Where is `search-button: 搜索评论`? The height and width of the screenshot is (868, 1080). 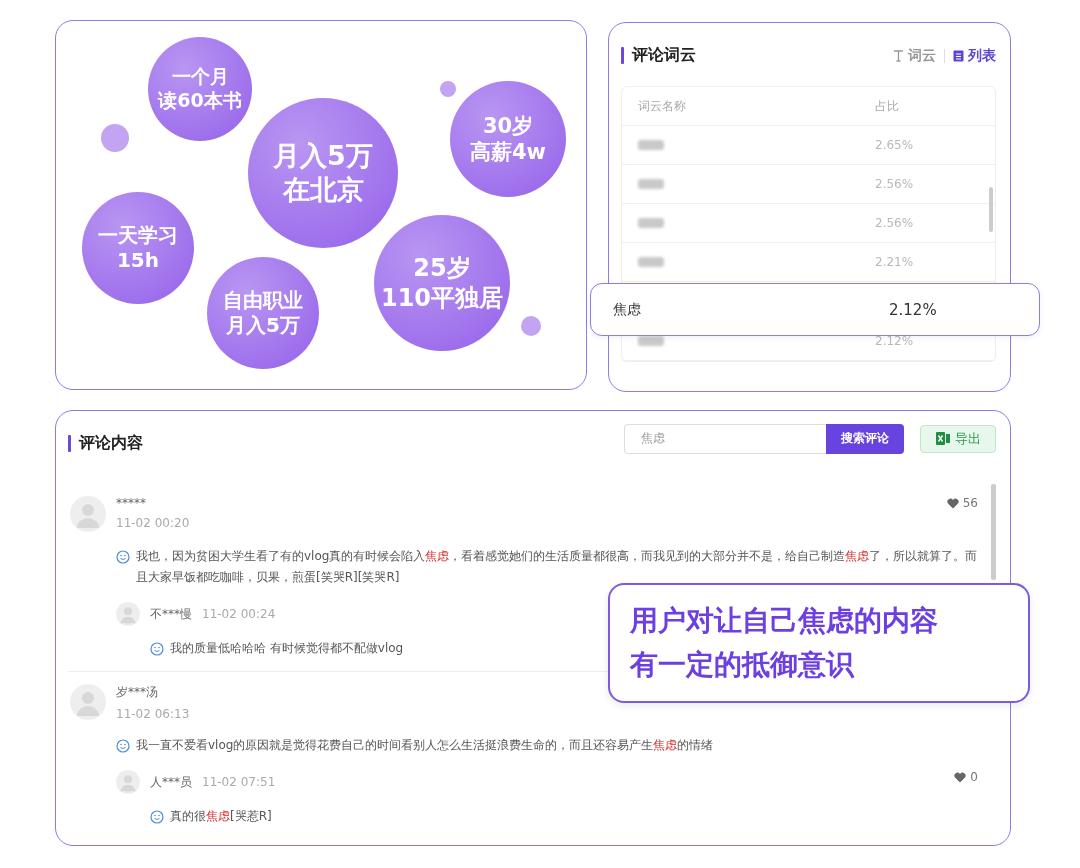
search-button: 搜索评论 is located at coordinates (865, 438).